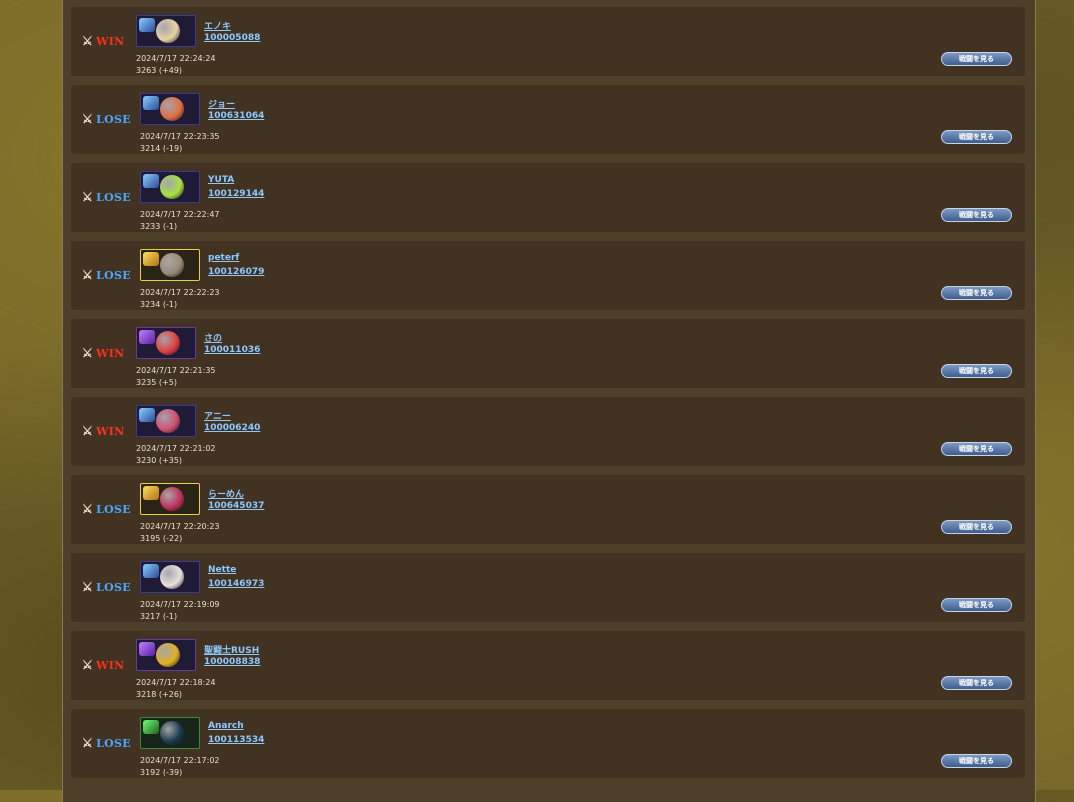 The width and height of the screenshot is (1074, 802). I want to click on opponent-name-link: らーめん, so click(226, 493).